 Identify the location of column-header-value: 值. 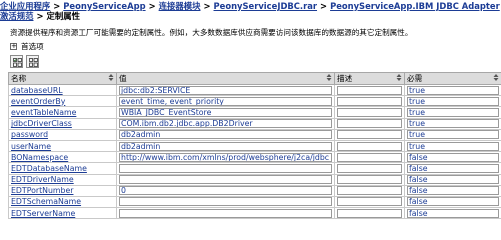
(225, 78).